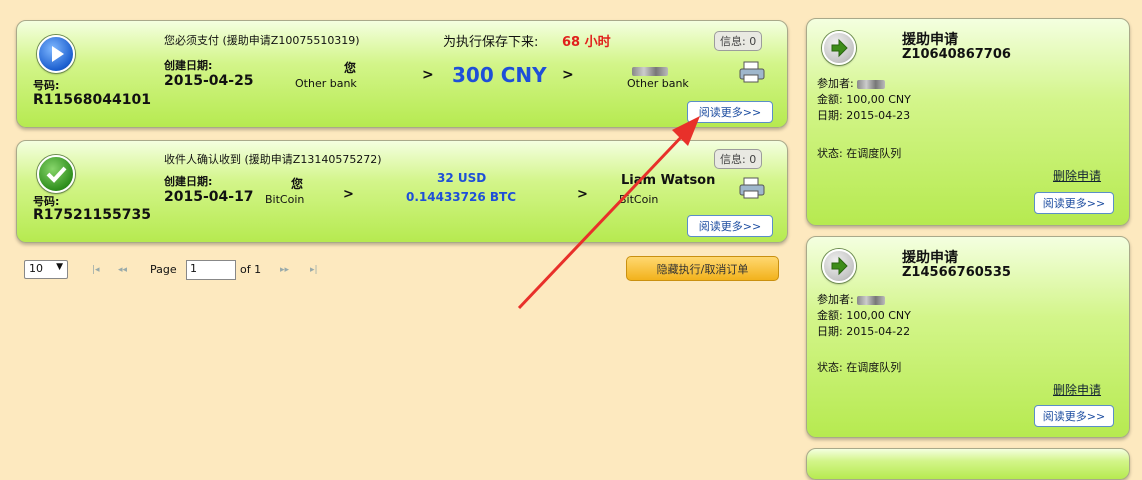 The width and height of the screenshot is (1142, 480). Describe the element at coordinates (608, 213) in the screenshot. I see `annotation-arrow` at that location.